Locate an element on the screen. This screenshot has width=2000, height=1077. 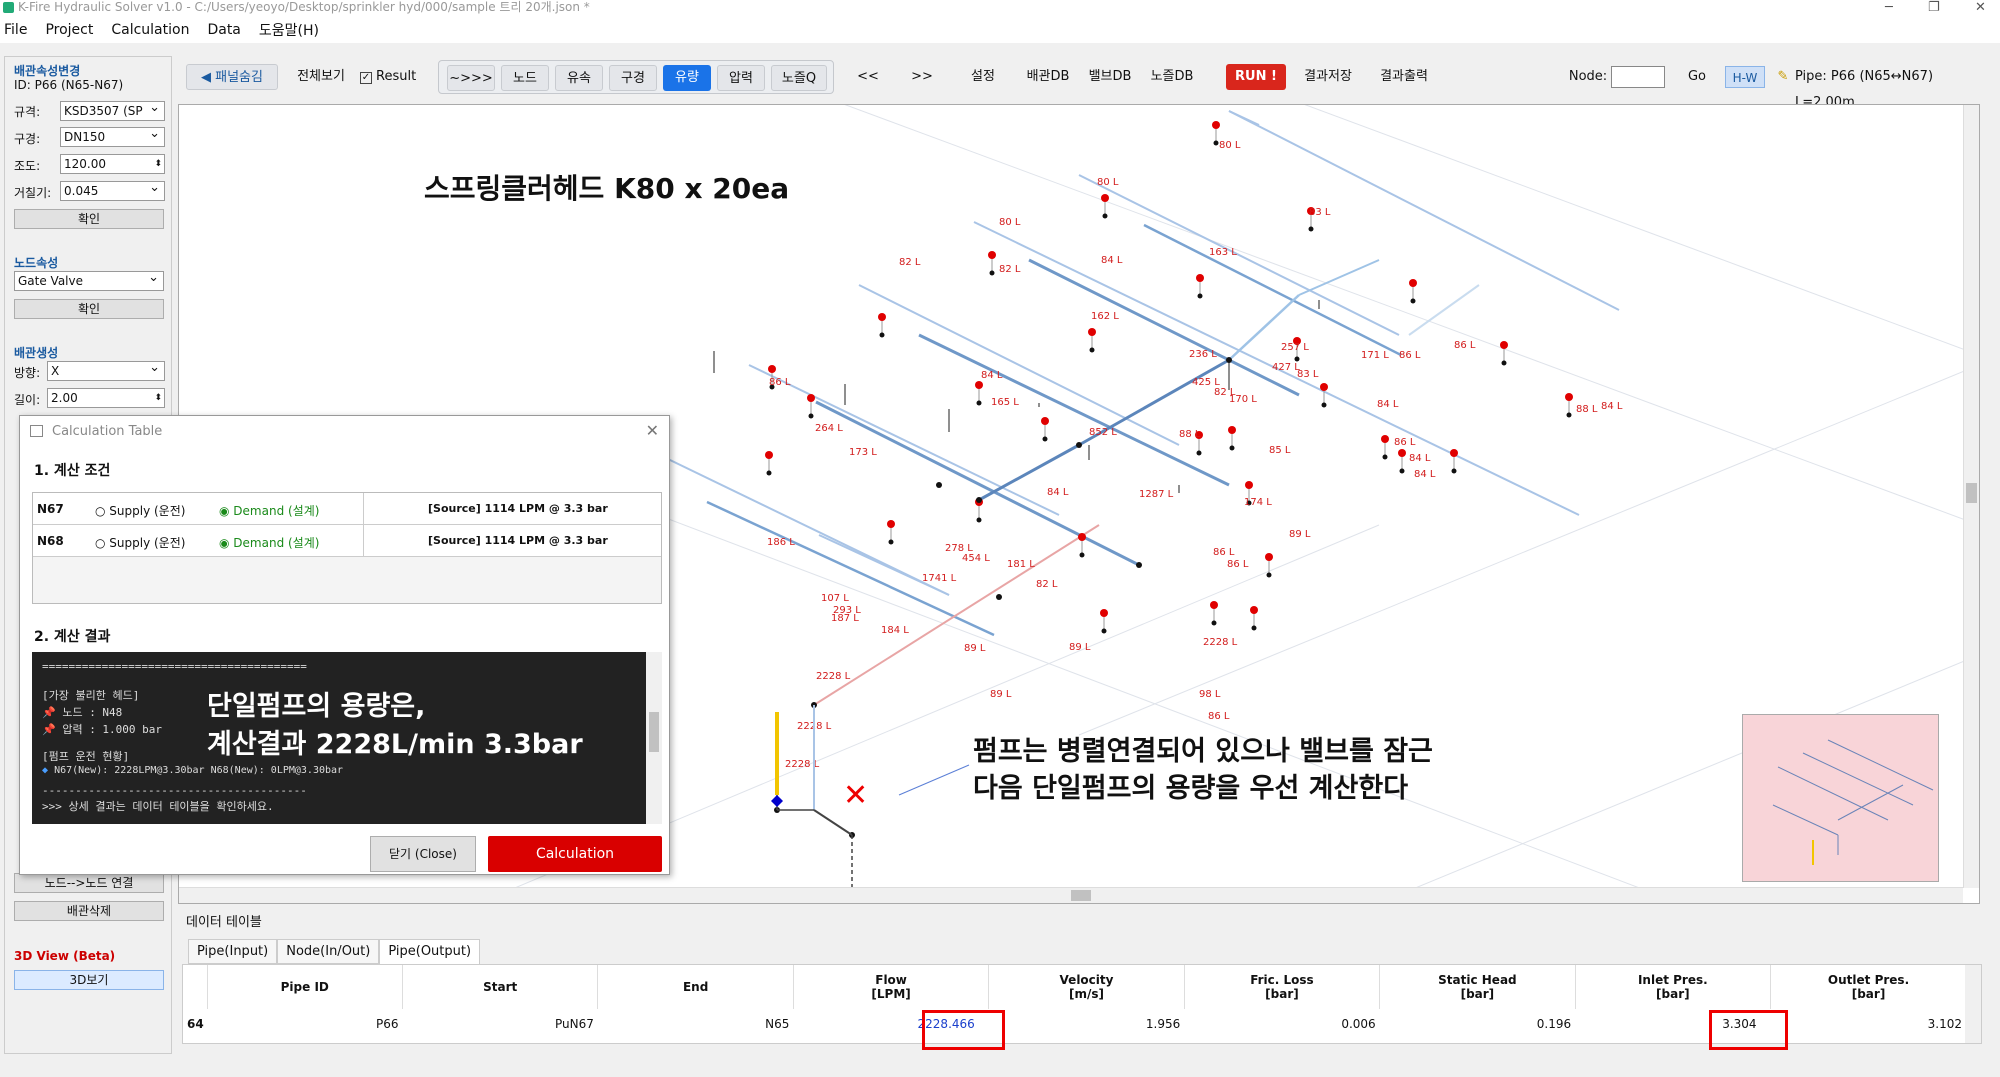
console-scroll-thumb is located at coordinates (654, 732).